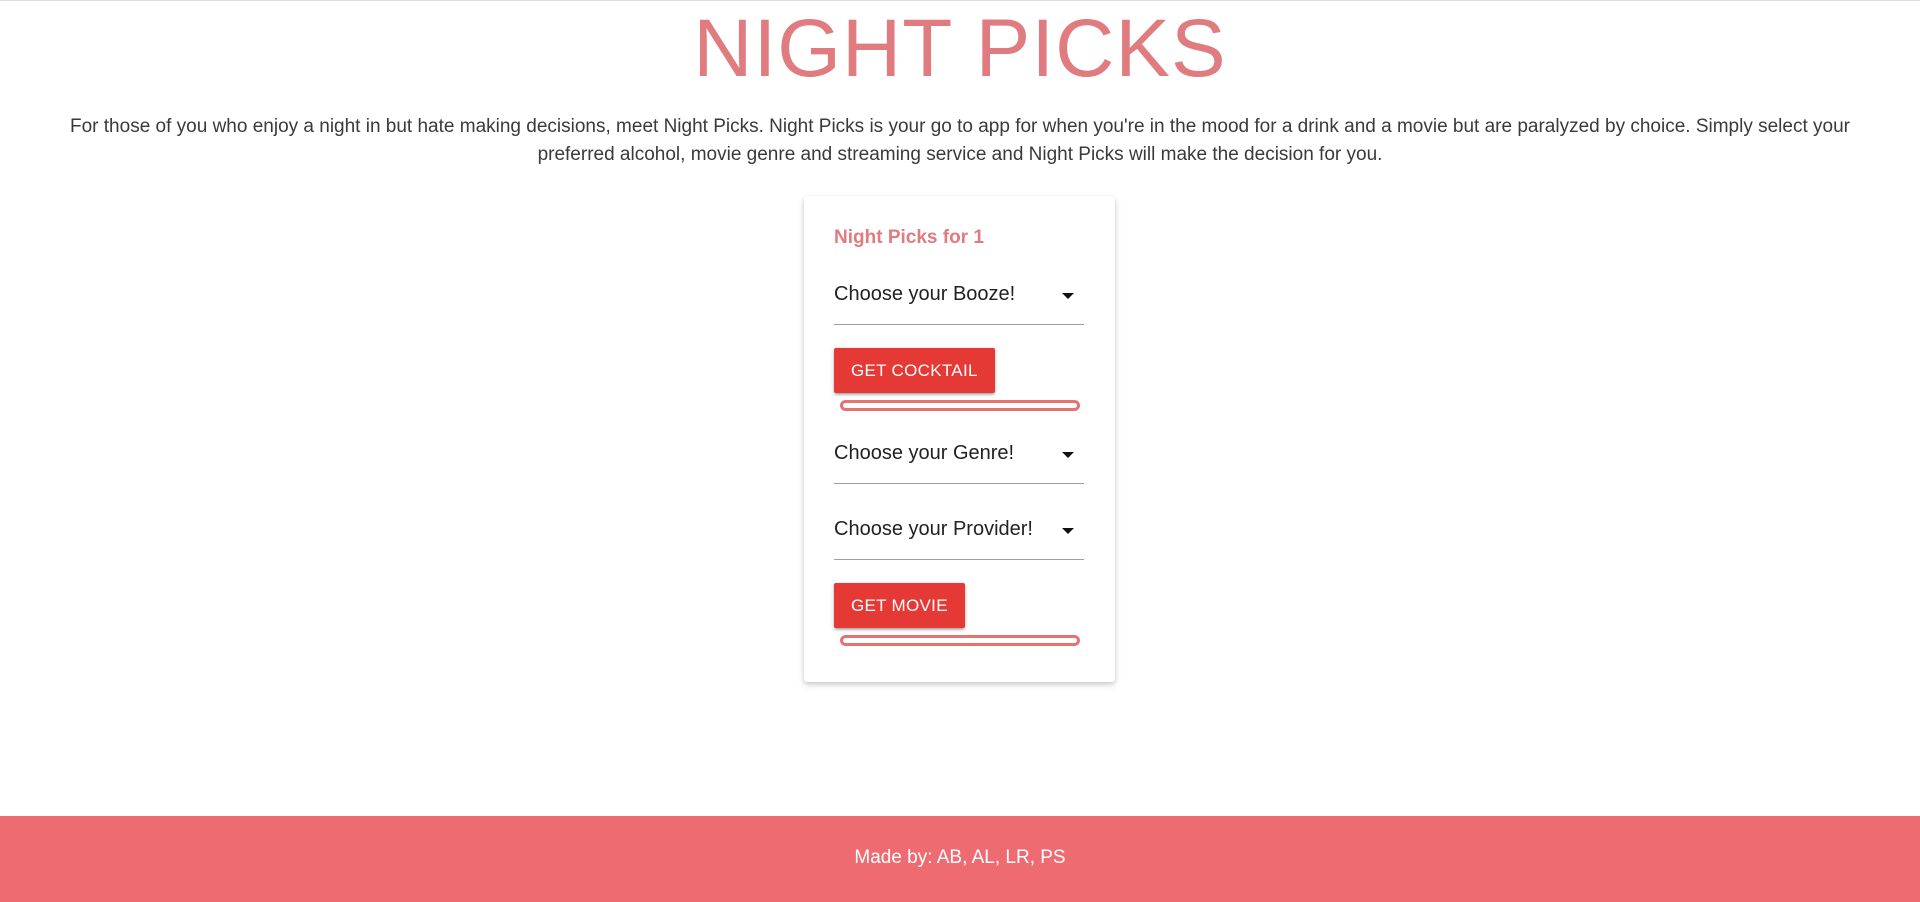 The height and width of the screenshot is (902, 1920). What do you see at coordinates (960, 640) in the screenshot?
I see `movie-progress-bar` at bounding box center [960, 640].